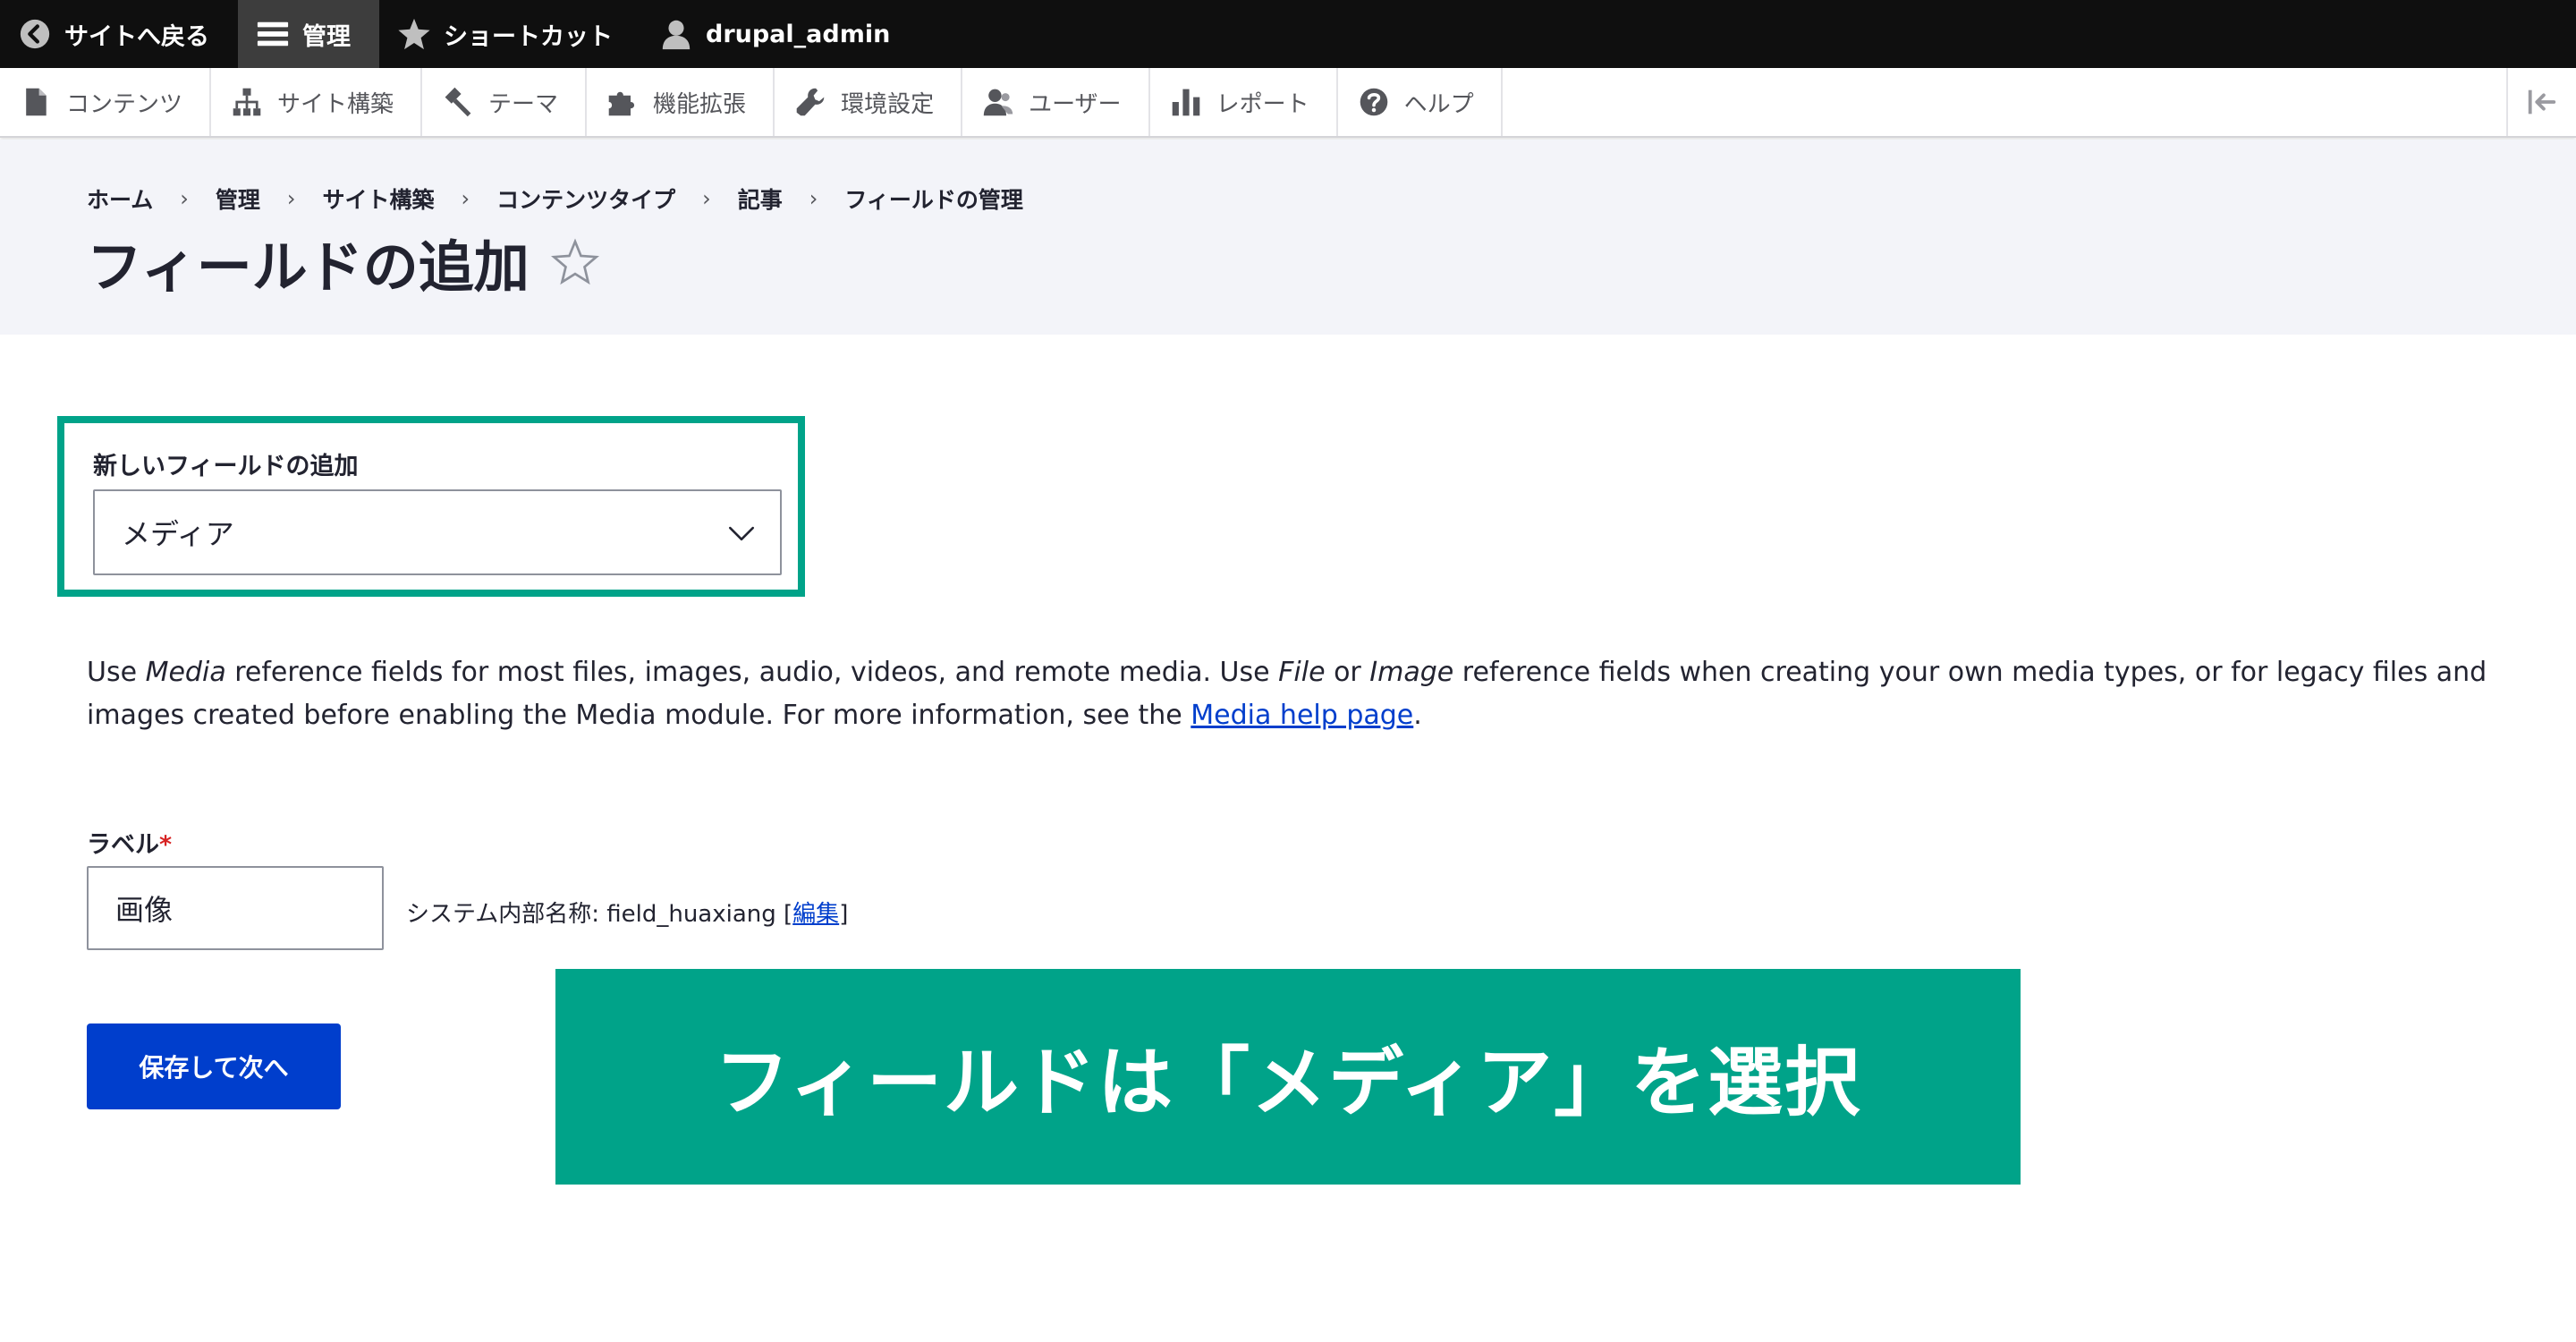 The height and width of the screenshot is (1342, 2576). What do you see at coordinates (166, 845) in the screenshot?
I see `required-marker: *` at bounding box center [166, 845].